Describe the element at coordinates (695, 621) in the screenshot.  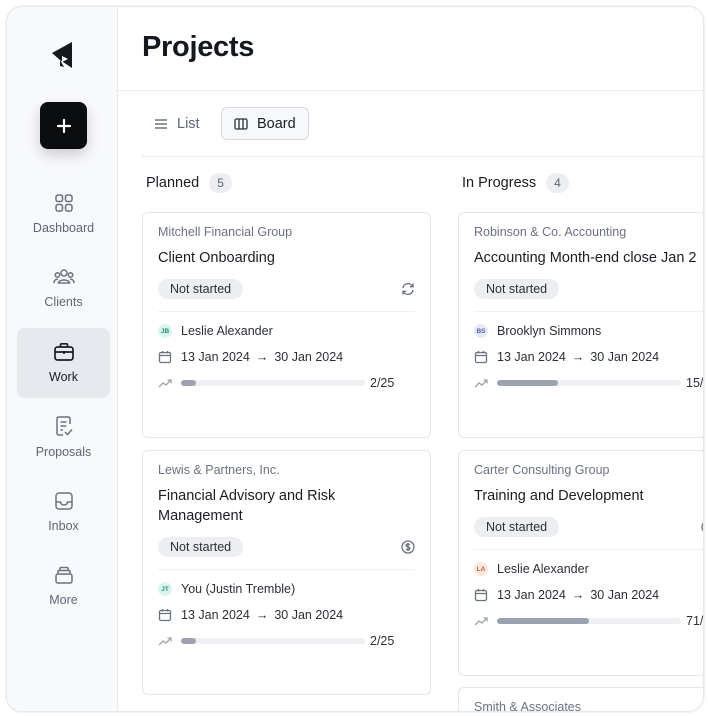
I see `progress-text: 71/` at that location.